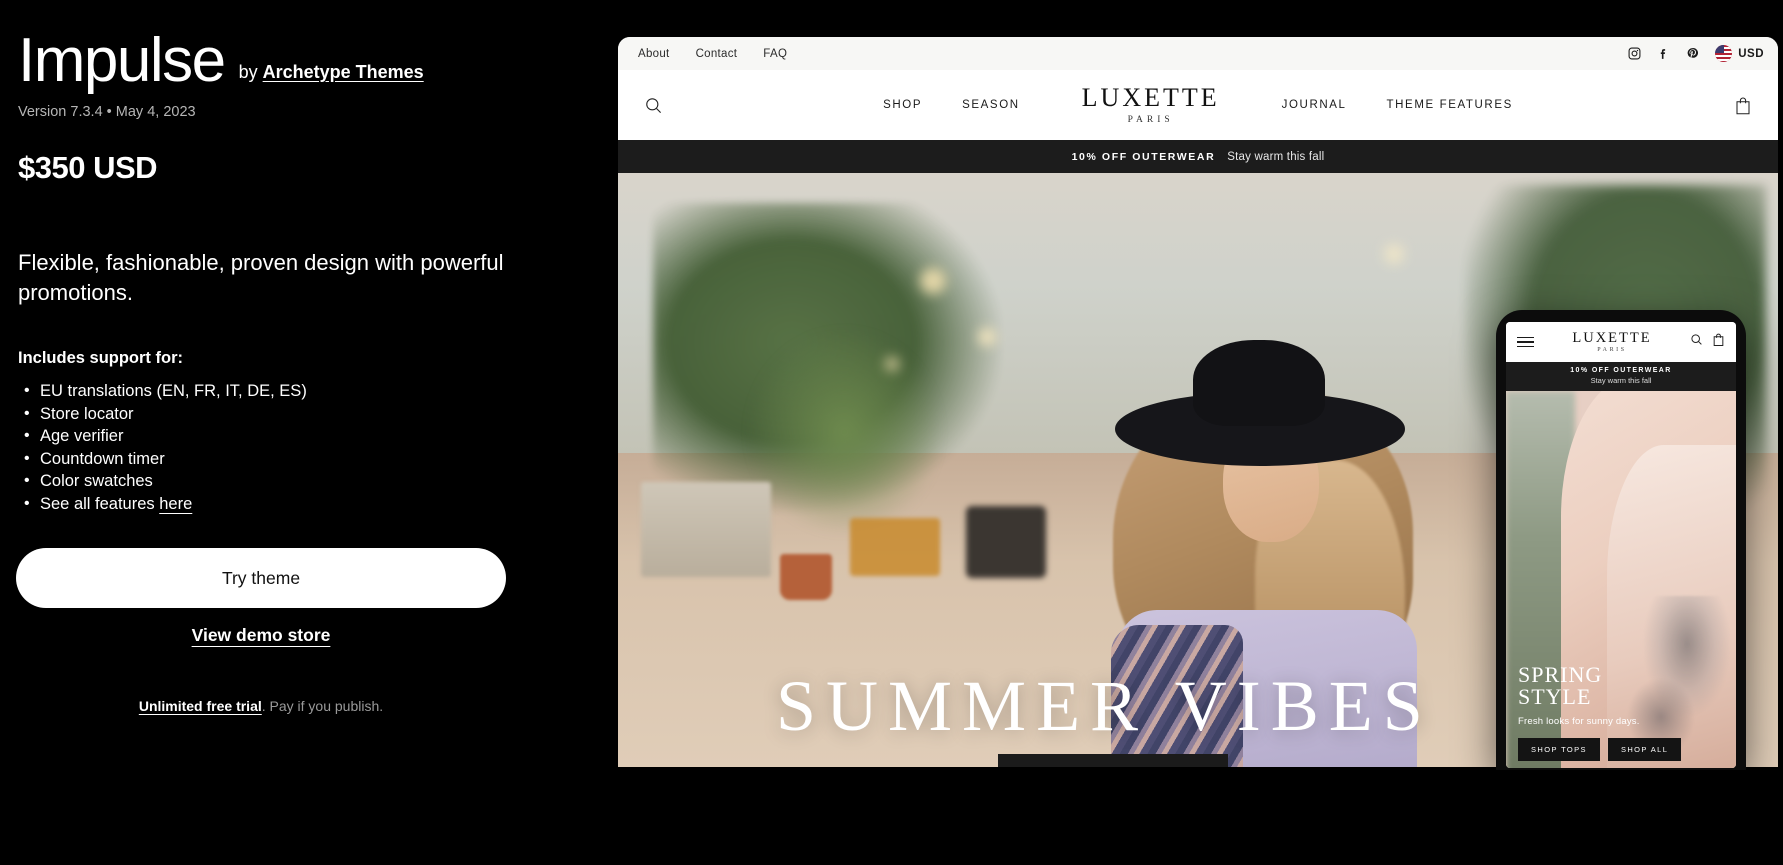 The width and height of the screenshot is (1783, 865). Describe the element at coordinates (1560, 674) in the screenshot. I see `mobile-hero-line1: SPRING` at that location.